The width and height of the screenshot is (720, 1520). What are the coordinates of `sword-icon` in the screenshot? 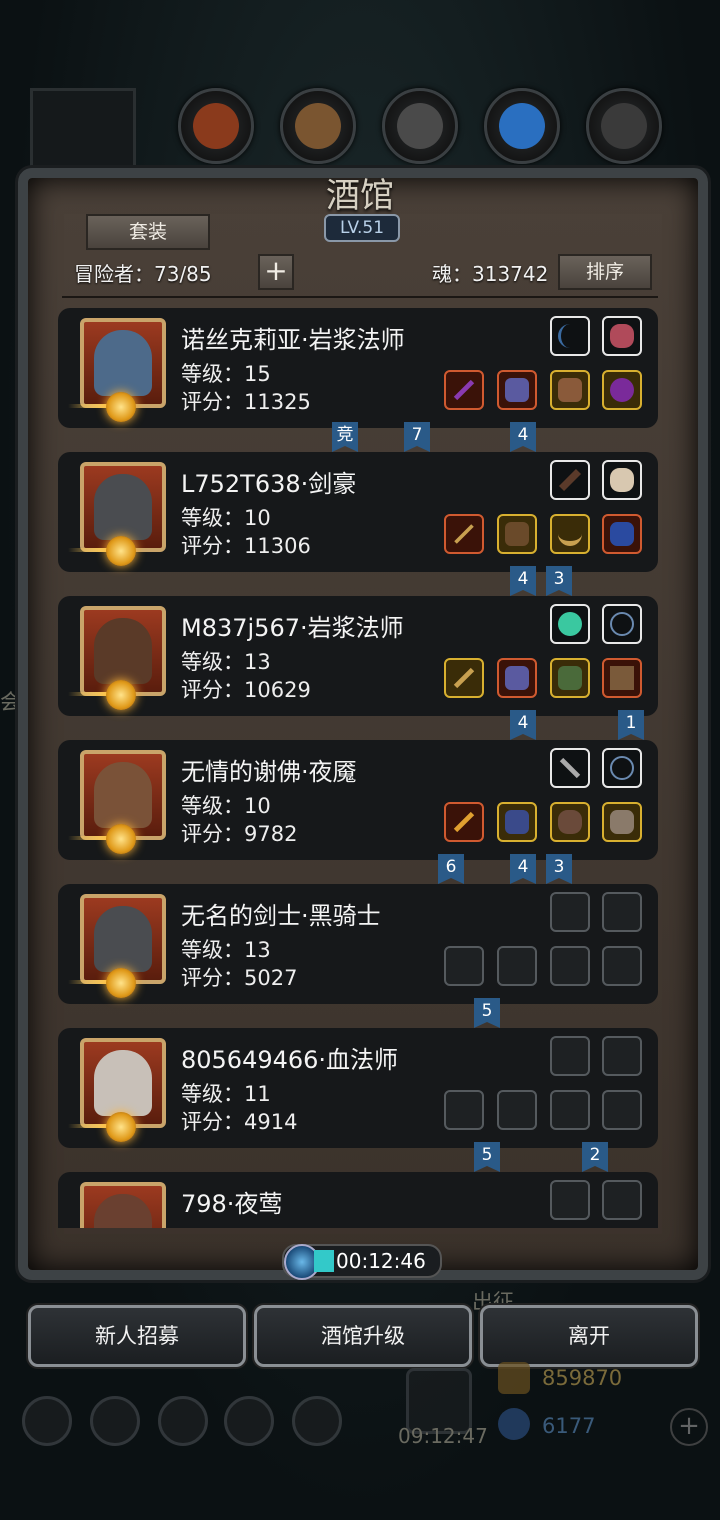 It's located at (464, 534).